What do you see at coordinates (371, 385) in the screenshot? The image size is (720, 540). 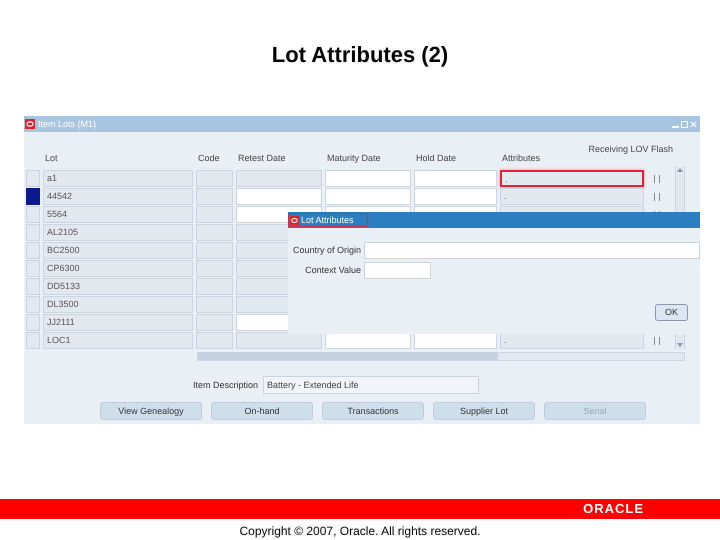 I see `item-description-field: Battery - Extended Life` at bounding box center [371, 385].